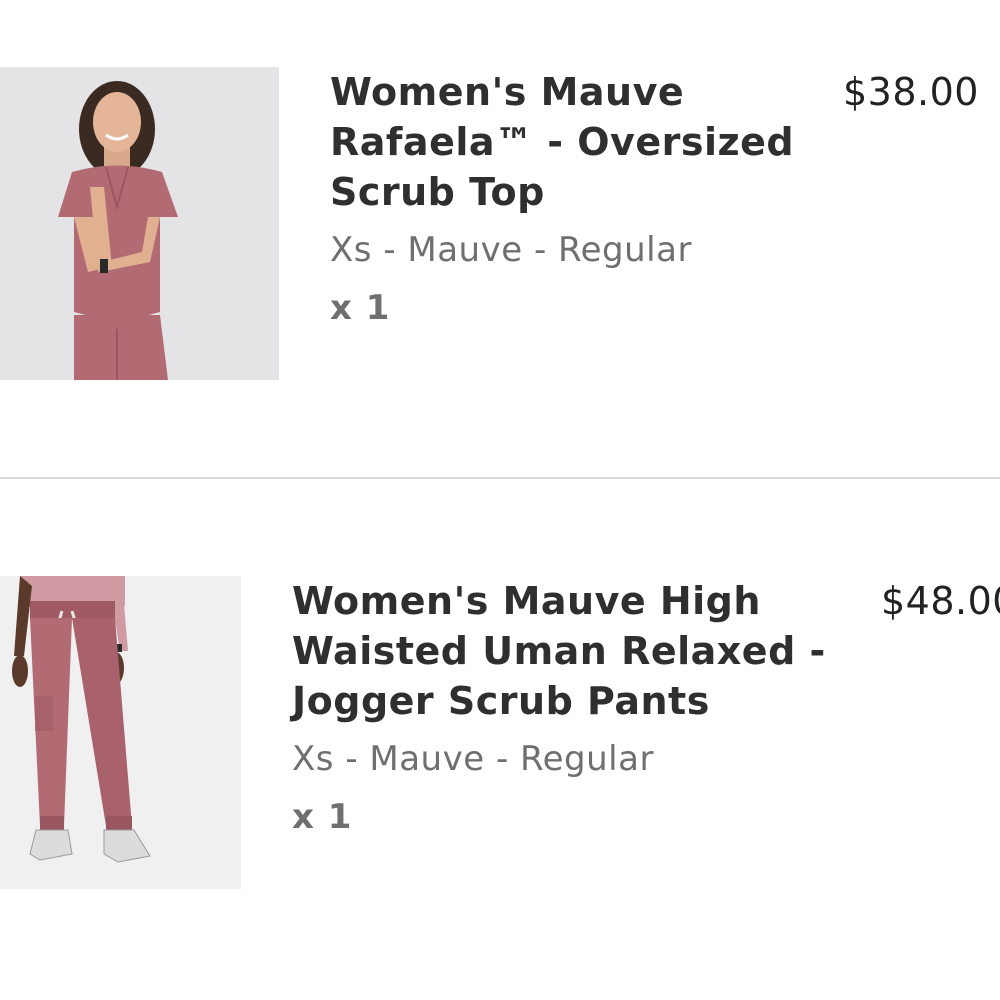  What do you see at coordinates (501, 701) in the screenshot?
I see `product-title-line: Jogger Scrub Pants` at bounding box center [501, 701].